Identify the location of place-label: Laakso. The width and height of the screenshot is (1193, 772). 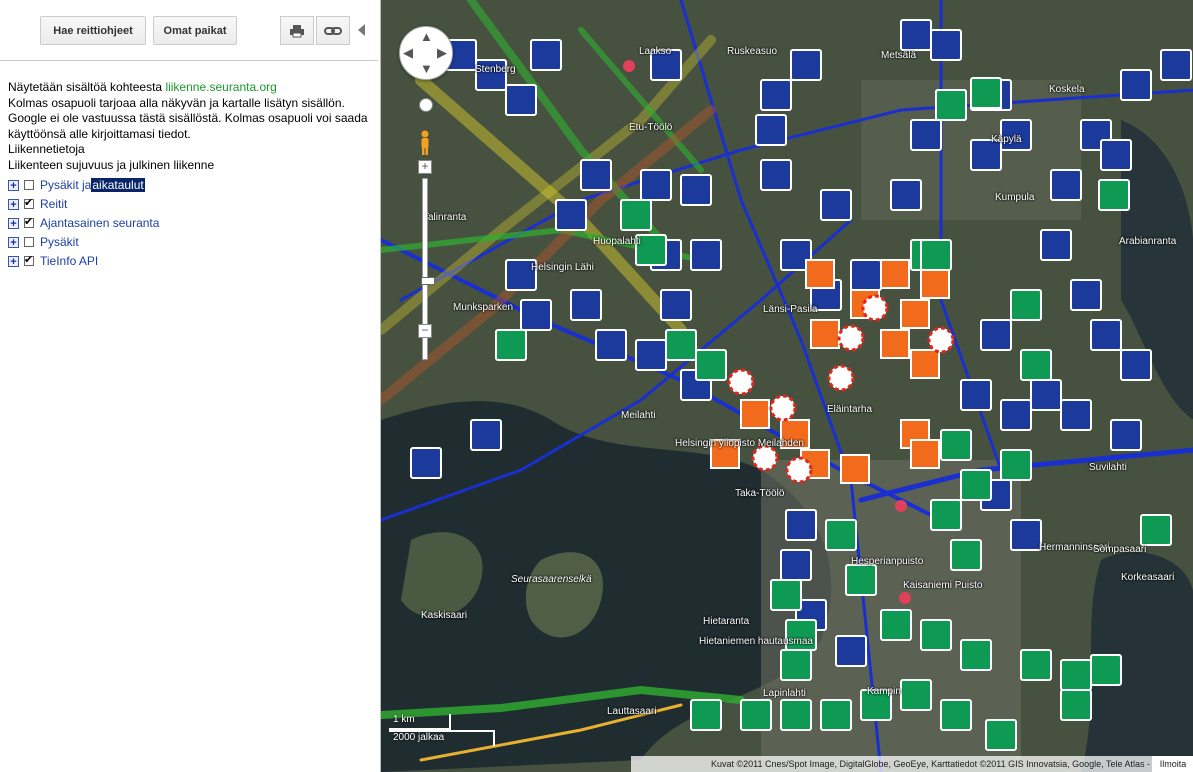
(655, 51).